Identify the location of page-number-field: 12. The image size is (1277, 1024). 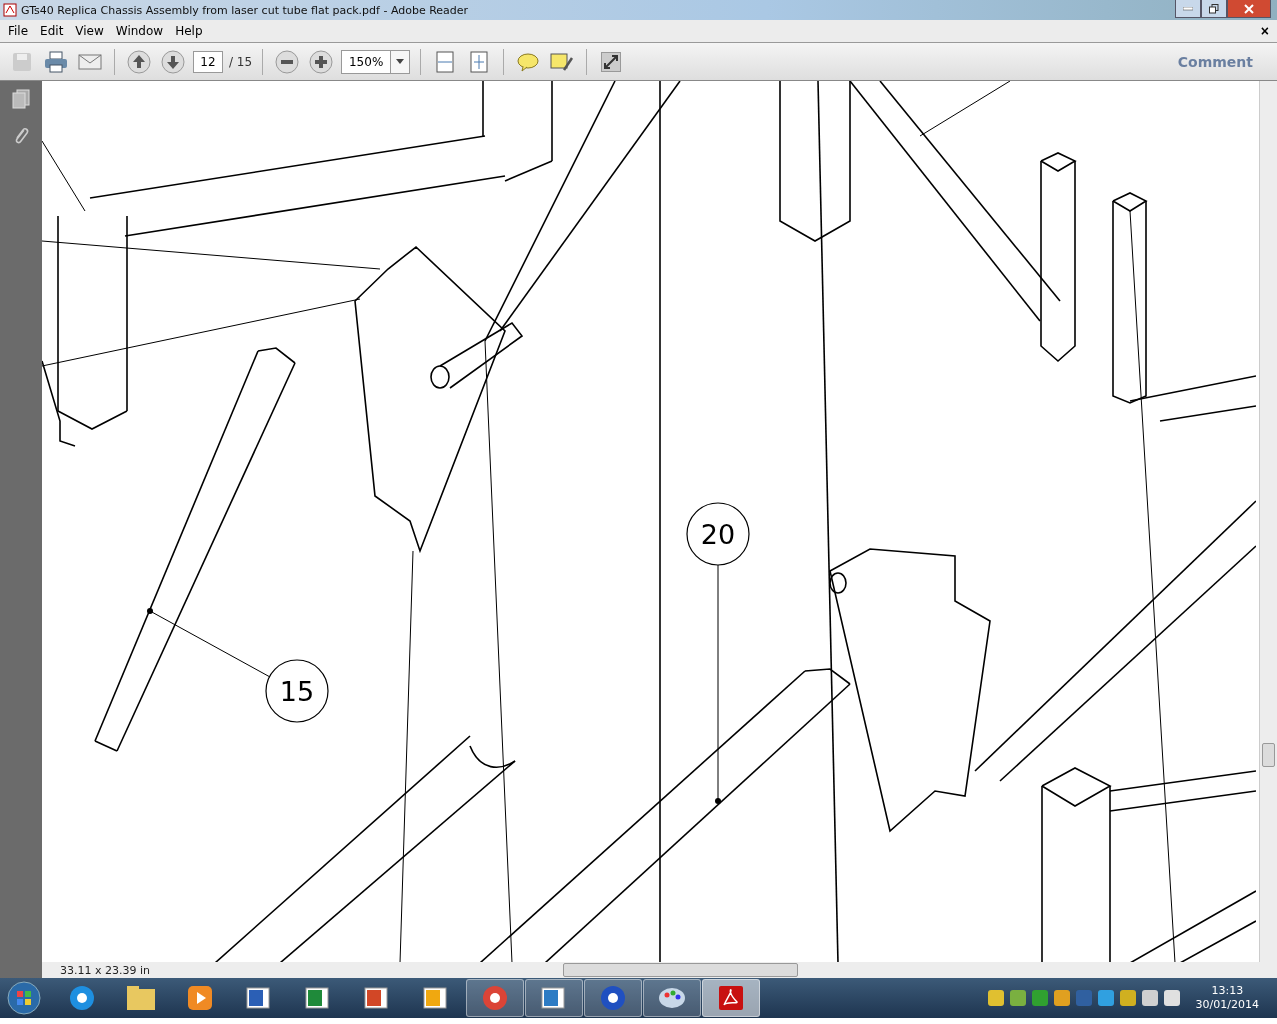
(208, 61).